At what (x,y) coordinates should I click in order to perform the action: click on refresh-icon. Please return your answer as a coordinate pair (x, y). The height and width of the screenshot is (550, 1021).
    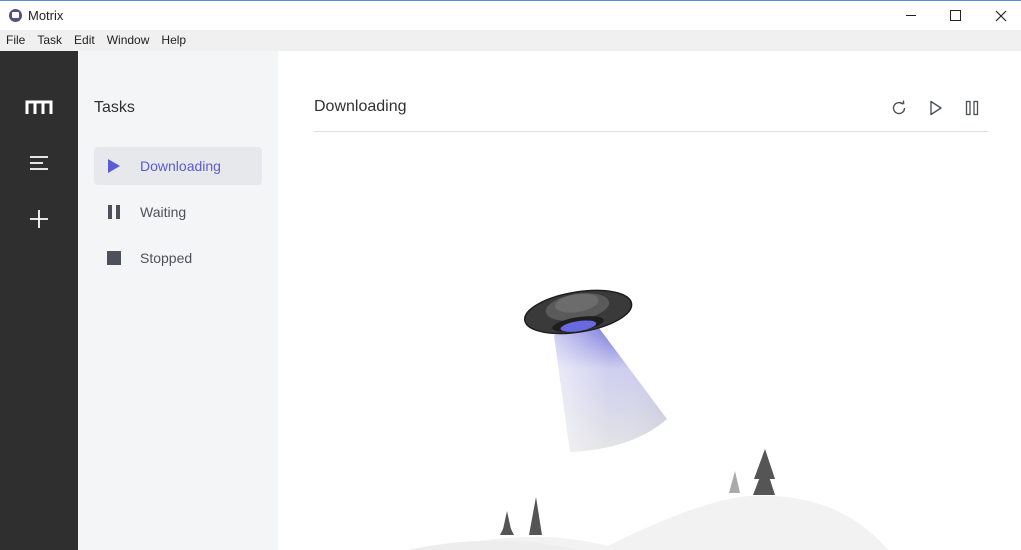
    Looking at the image, I should click on (899, 107).